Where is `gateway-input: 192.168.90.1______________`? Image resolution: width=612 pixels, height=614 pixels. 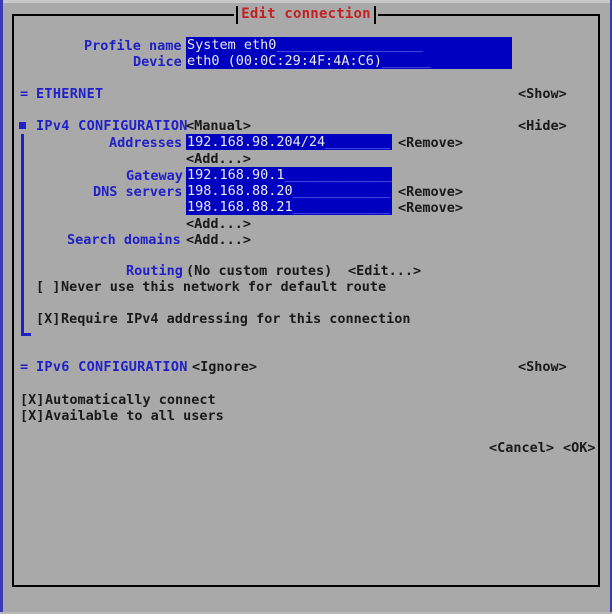
gateway-input: 192.168.90.1______________ is located at coordinates (289, 175).